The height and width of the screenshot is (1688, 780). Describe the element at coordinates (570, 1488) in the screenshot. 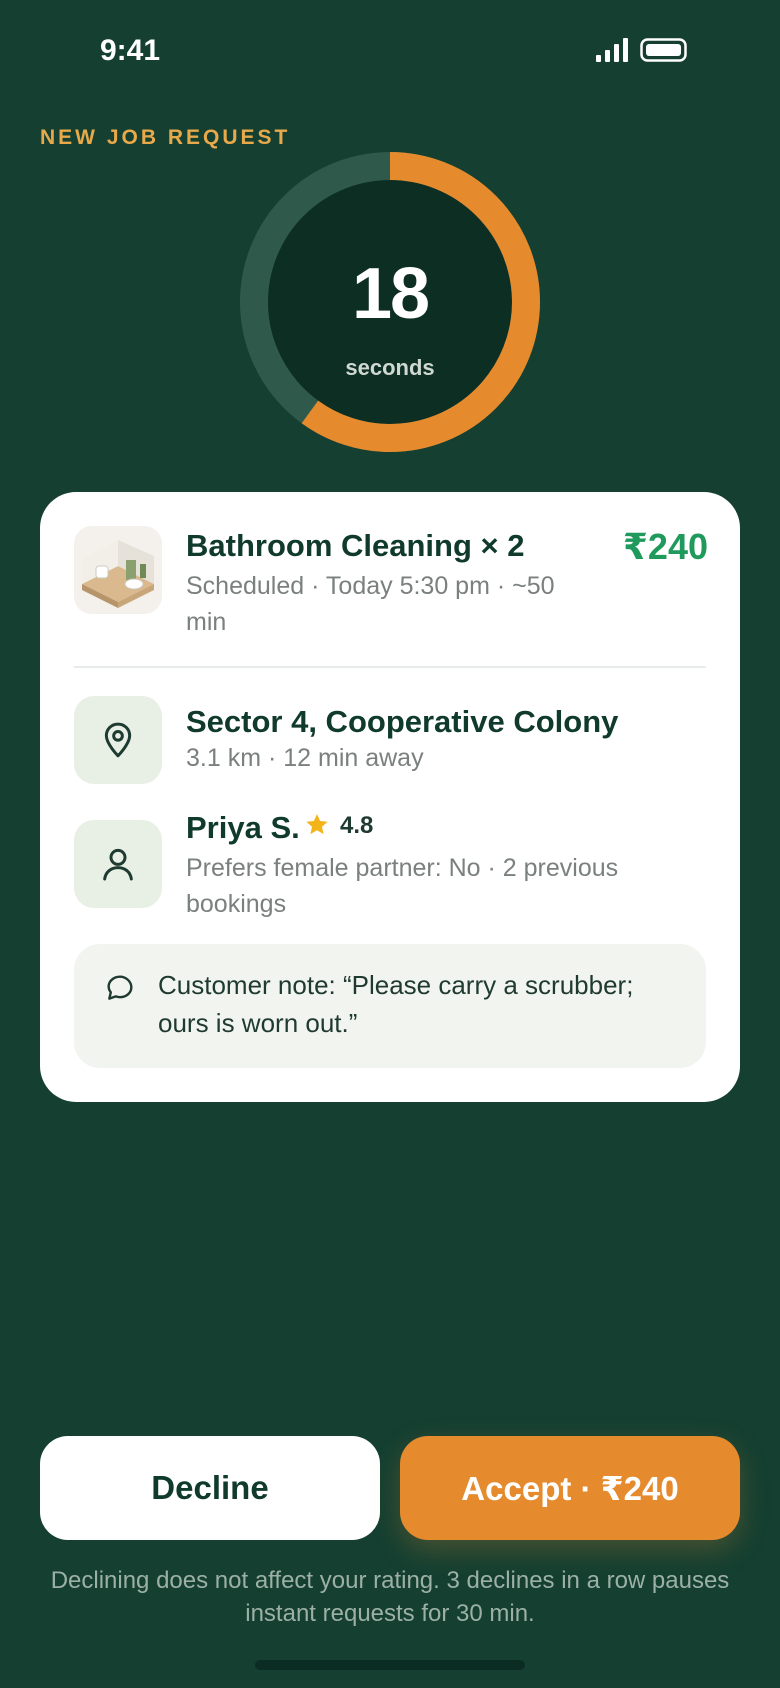

I see `accept-button: Accept · ₹240` at that location.